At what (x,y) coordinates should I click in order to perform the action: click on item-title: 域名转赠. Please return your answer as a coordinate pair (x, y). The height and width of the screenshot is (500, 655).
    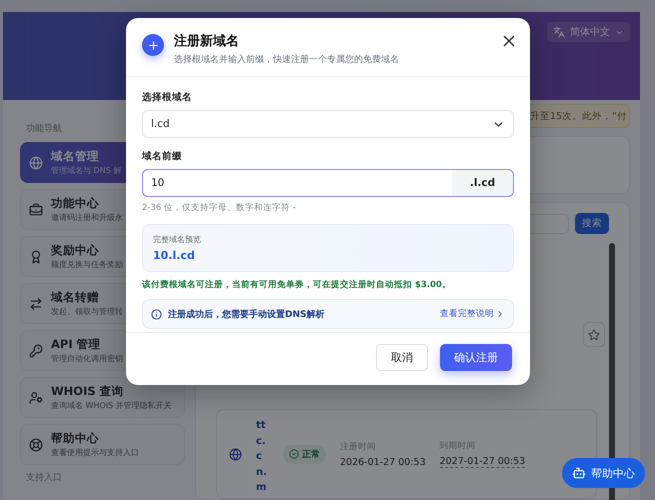
    Looking at the image, I should click on (75, 297).